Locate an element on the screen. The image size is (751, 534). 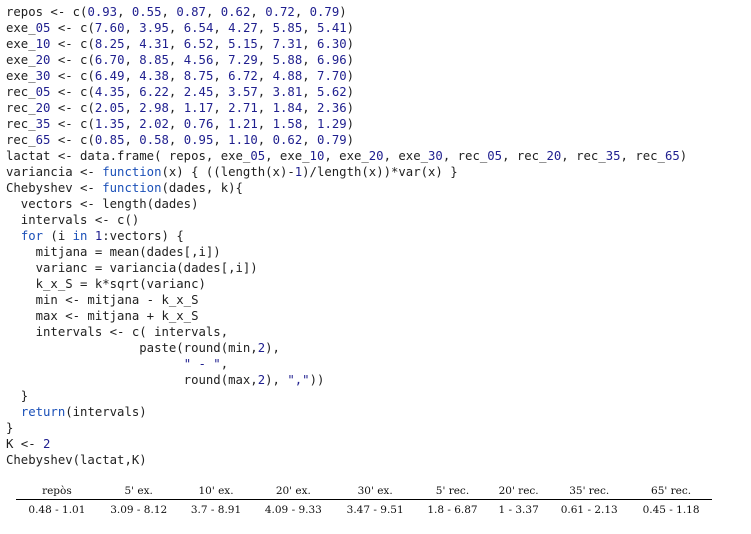
code-line: min <- mitjana - k_x_S is located at coordinates (102, 300).